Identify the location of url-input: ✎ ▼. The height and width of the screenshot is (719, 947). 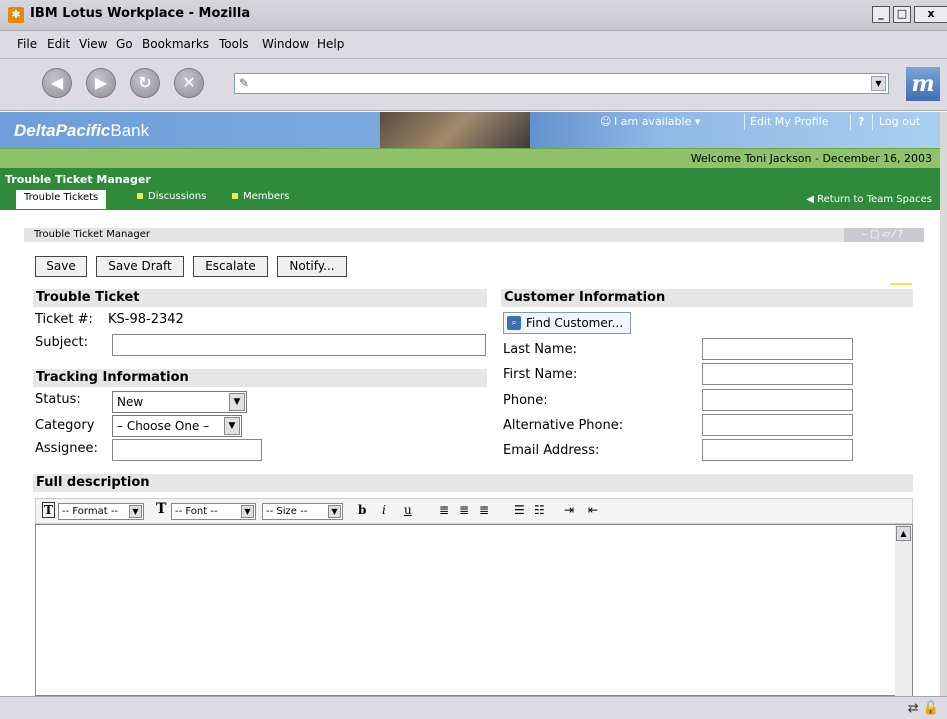
(561, 83).